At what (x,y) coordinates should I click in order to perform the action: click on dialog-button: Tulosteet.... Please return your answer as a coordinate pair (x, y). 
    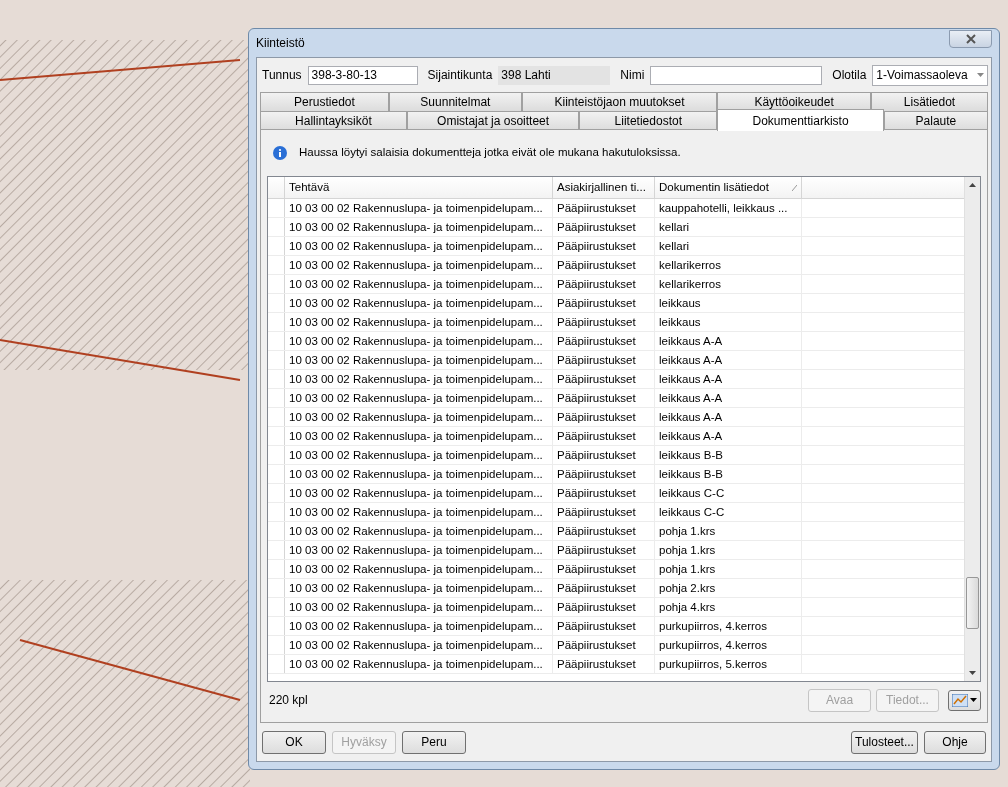
    Looking at the image, I should click on (884, 742).